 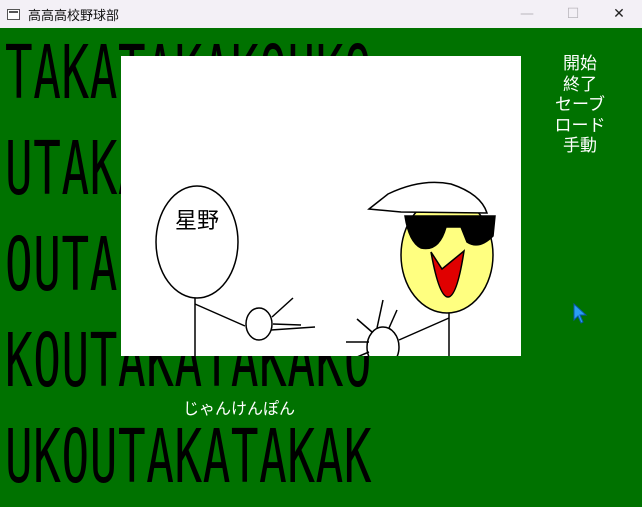 What do you see at coordinates (580, 64) in the screenshot?
I see `menu-start: 開始` at bounding box center [580, 64].